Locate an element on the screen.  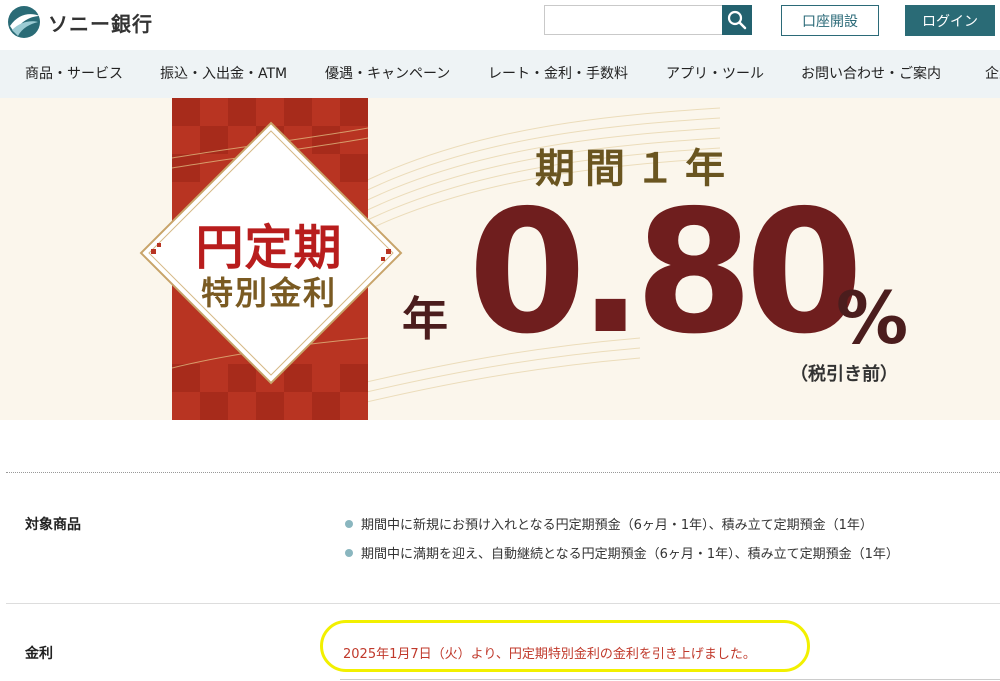
nav-item-transfer-atm: 振込・入出金・ATM is located at coordinates (223, 74).